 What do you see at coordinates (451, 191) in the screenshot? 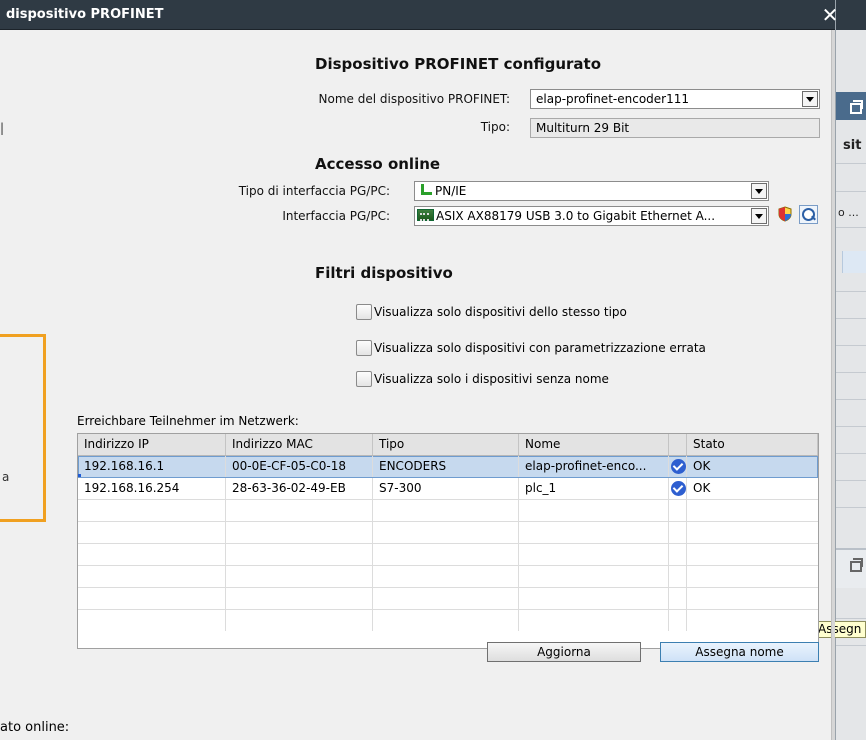
I see `interface-type-value: PN/IE` at bounding box center [451, 191].